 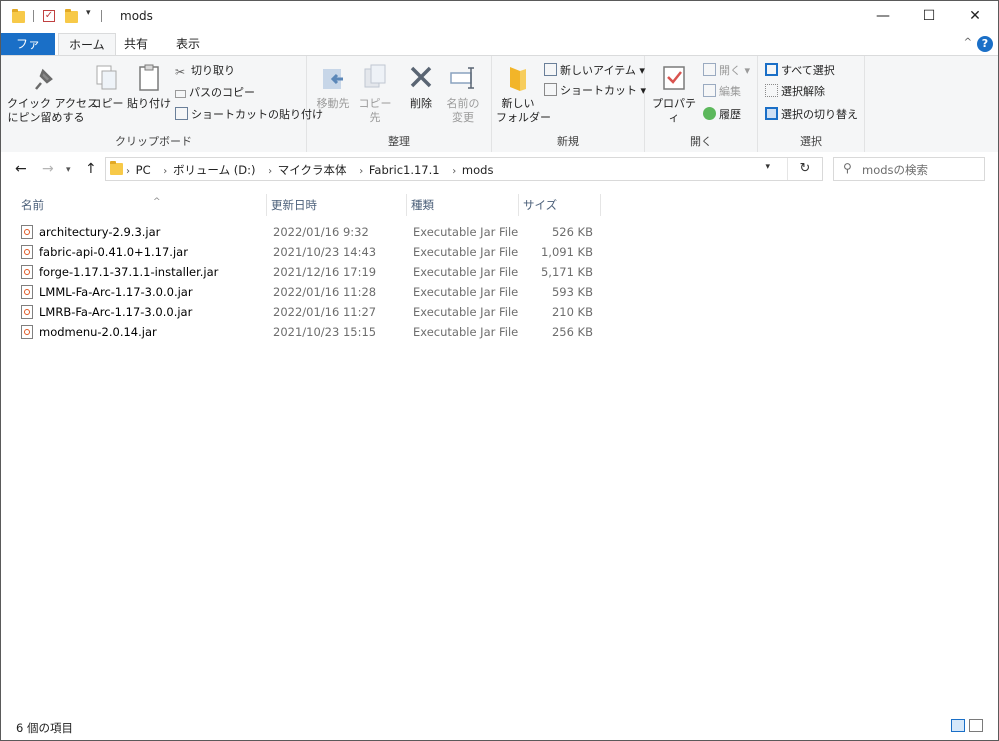 What do you see at coordinates (188, 44) in the screenshot?
I see `tab-view: 表示` at bounding box center [188, 44].